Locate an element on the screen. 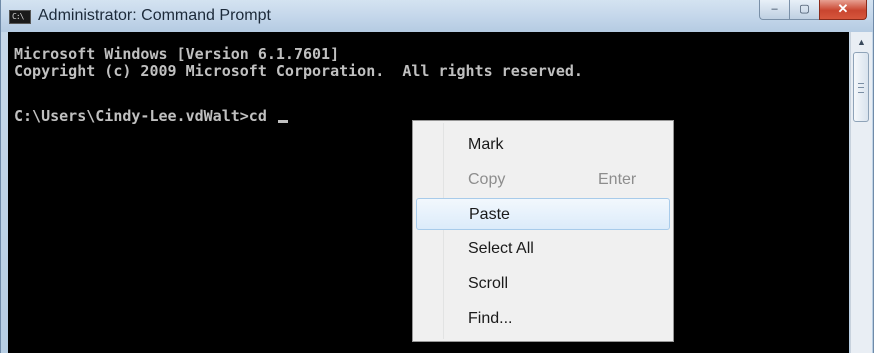 The image size is (874, 353). menu-item-scroll: Scroll is located at coordinates (543, 284).